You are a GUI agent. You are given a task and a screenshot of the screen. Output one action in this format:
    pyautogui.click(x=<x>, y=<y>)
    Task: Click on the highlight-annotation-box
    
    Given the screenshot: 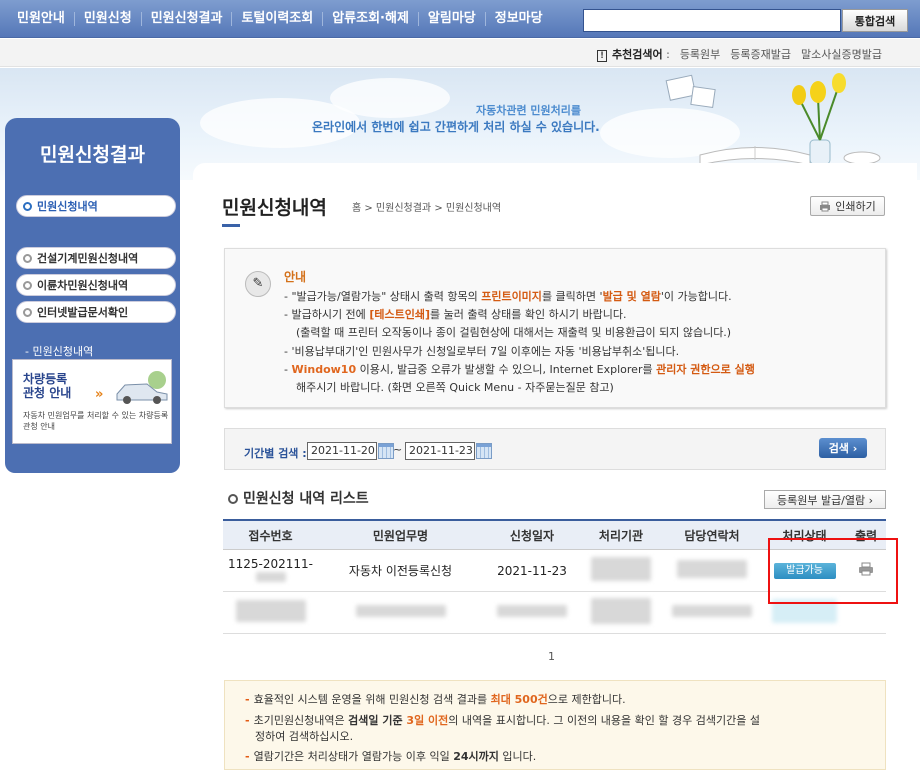 What is the action you would take?
    pyautogui.click(x=833, y=571)
    